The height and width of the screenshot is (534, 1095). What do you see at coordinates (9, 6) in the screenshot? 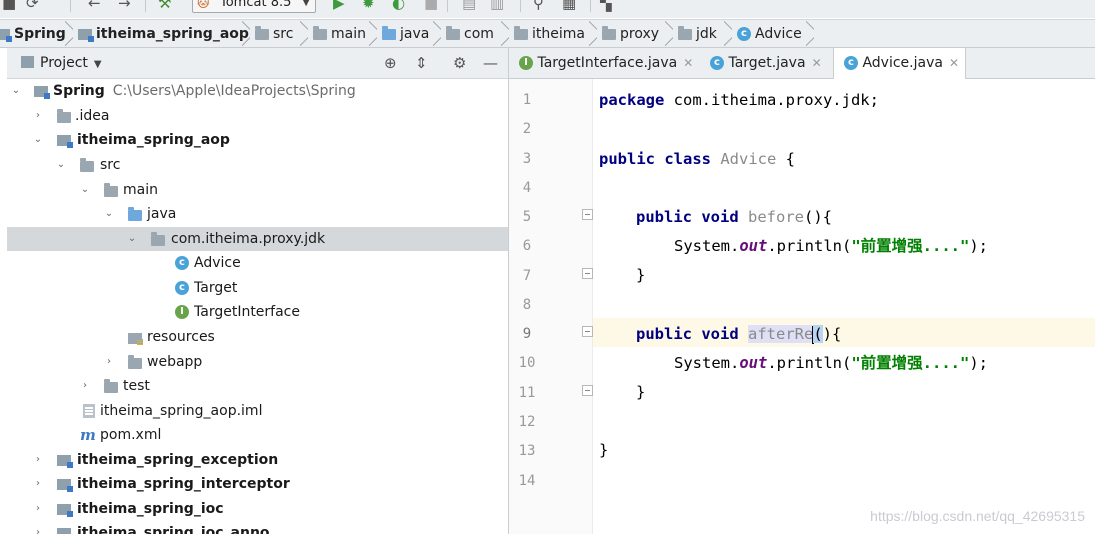
I see `save-icon: ■` at bounding box center [9, 6].